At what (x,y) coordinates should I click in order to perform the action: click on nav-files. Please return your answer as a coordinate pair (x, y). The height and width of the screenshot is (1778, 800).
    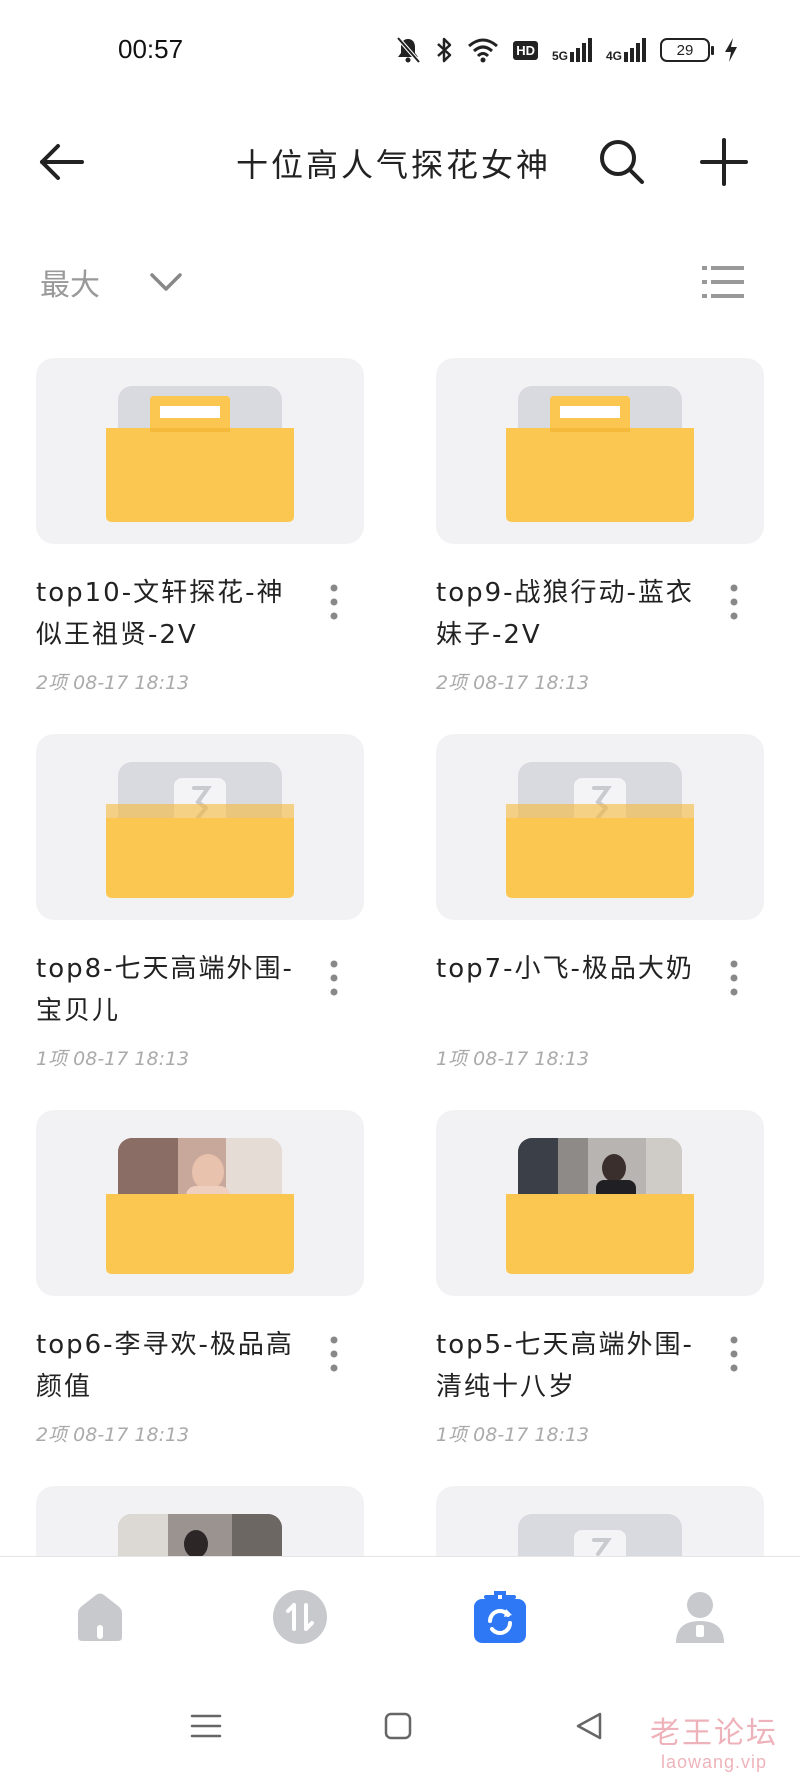
    Looking at the image, I should click on (500, 1617).